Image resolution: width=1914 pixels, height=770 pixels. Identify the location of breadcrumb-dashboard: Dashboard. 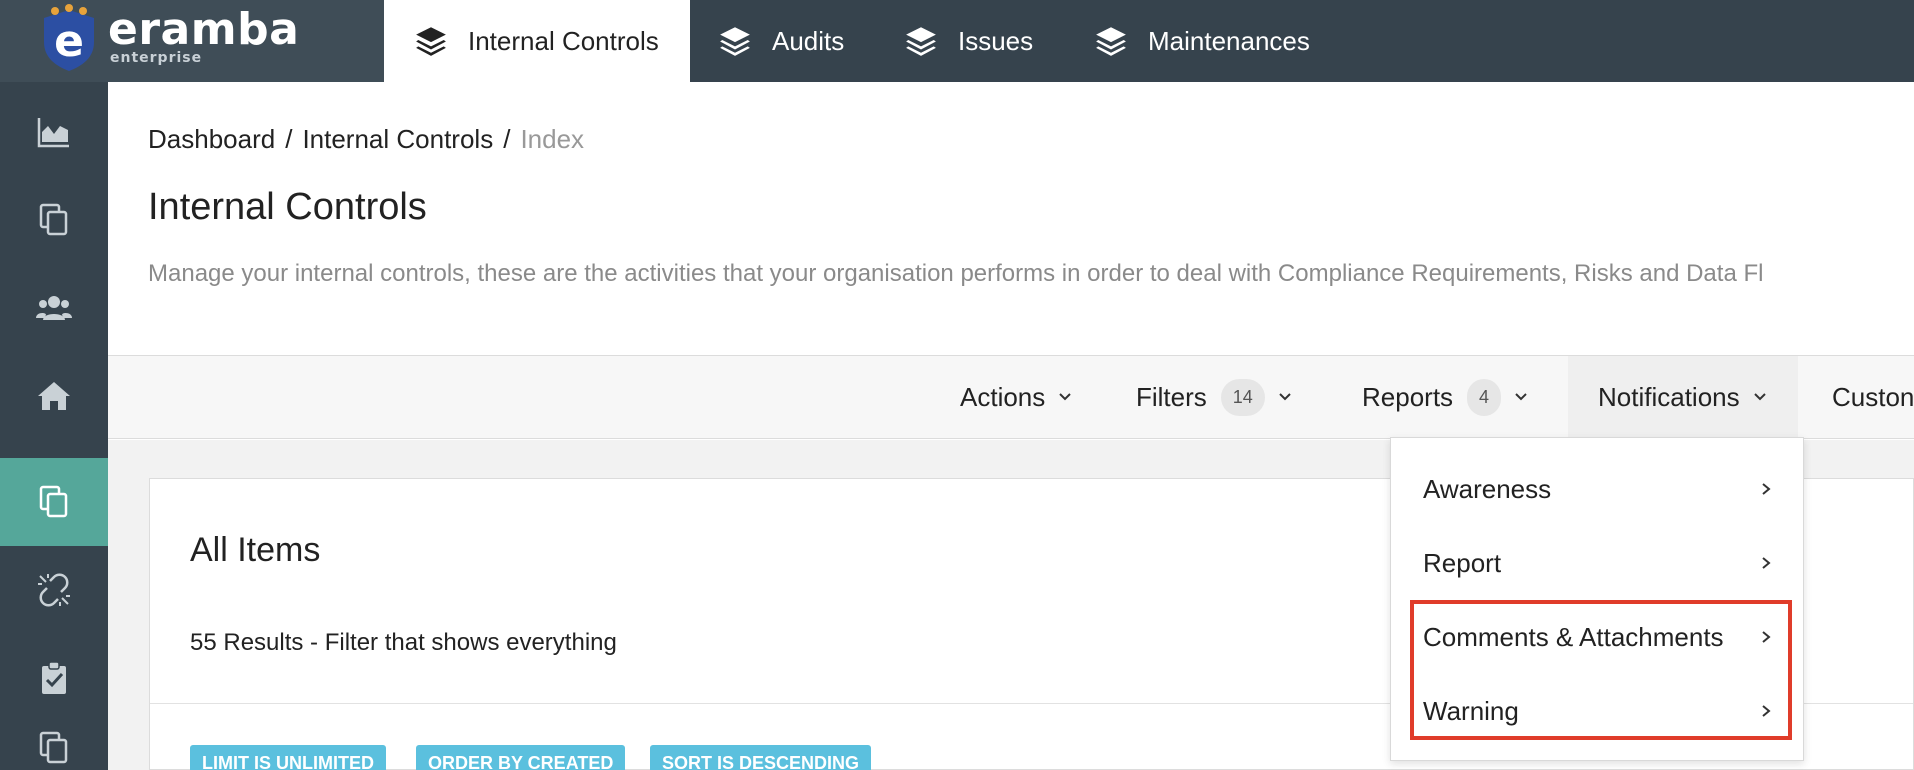
(211, 139).